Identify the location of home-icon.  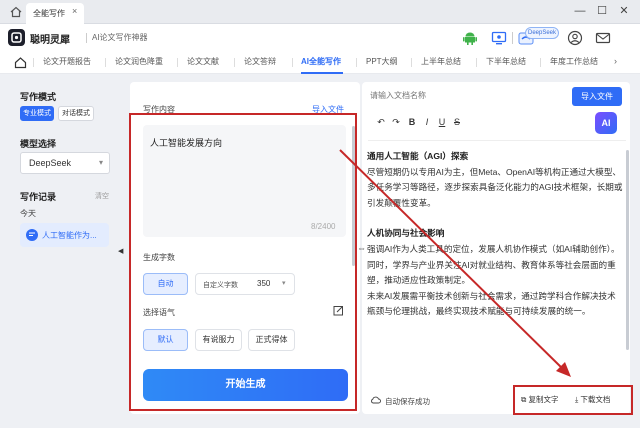
(16, 12).